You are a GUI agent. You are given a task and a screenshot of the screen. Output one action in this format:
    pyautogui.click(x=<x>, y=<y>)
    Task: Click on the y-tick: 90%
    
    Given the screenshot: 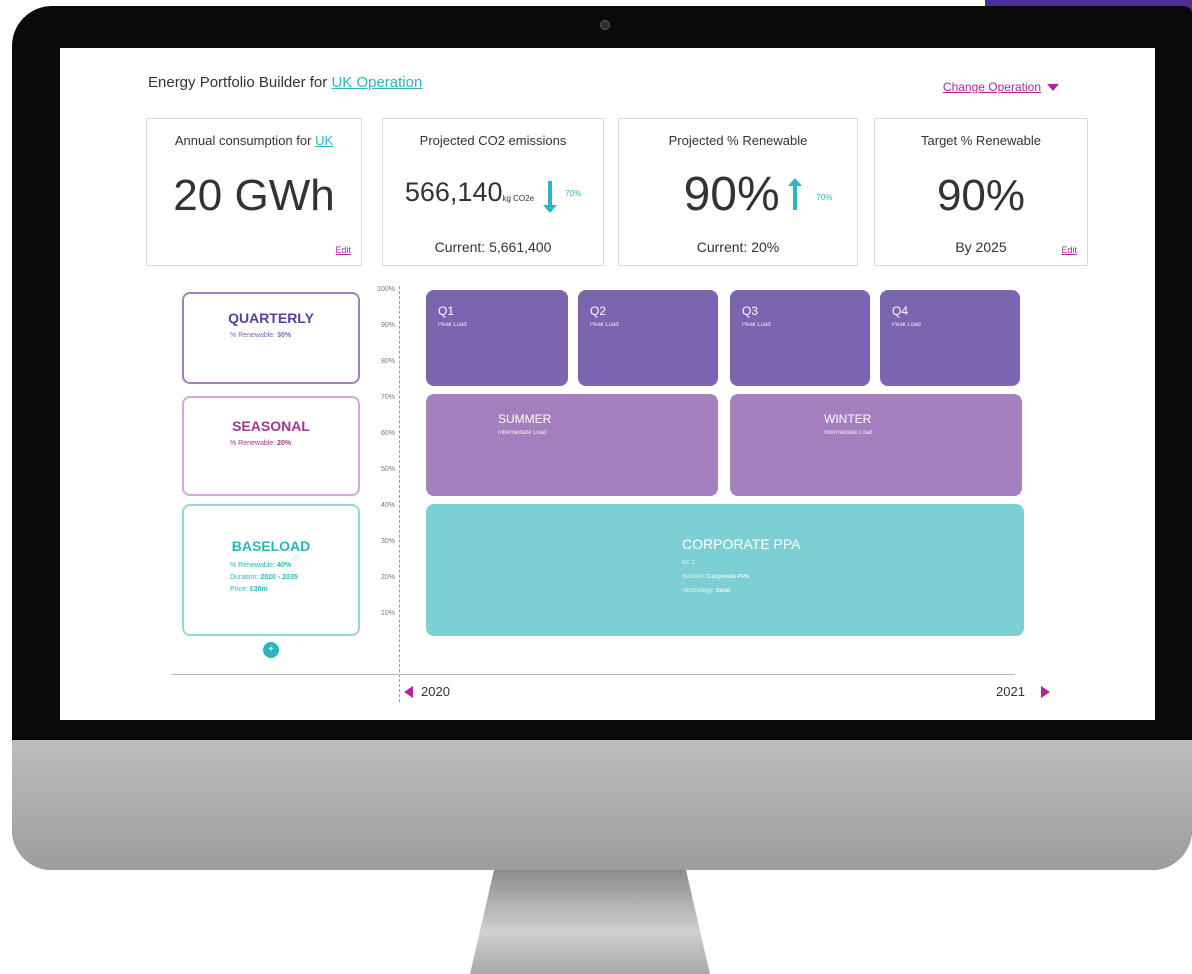 What is the action you would take?
    pyautogui.click(x=387, y=325)
    